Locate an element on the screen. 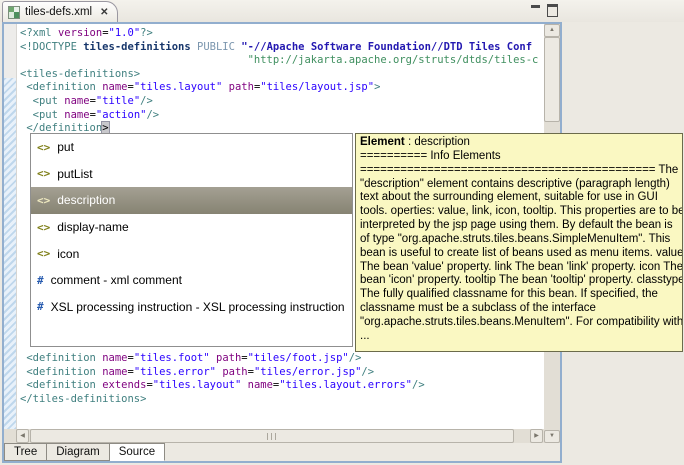  editor-tab-title: tiles-defs.xml is located at coordinates (59, 12).